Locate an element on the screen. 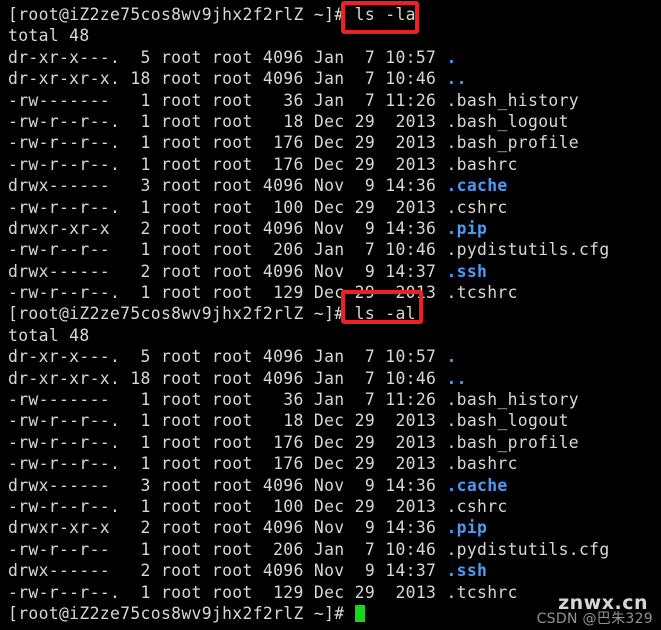  prompt-line: [root@iZ2ze75cos8wv9jhx2f2rlZ ~]# ls -la is located at coordinates (330, 14).